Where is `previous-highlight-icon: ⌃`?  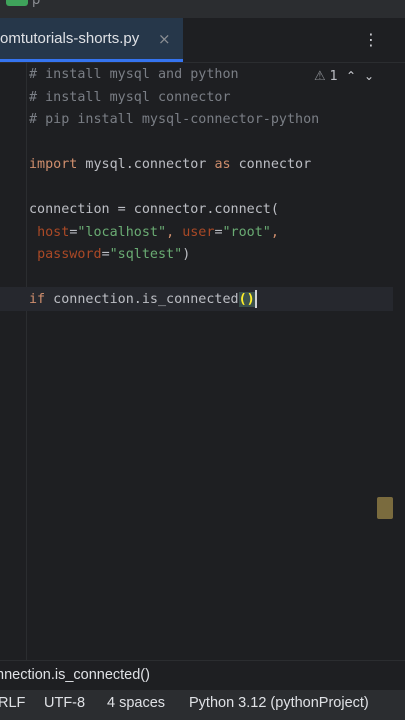 previous-highlight-icon: ⌃ is located at coordinates (351, 76).